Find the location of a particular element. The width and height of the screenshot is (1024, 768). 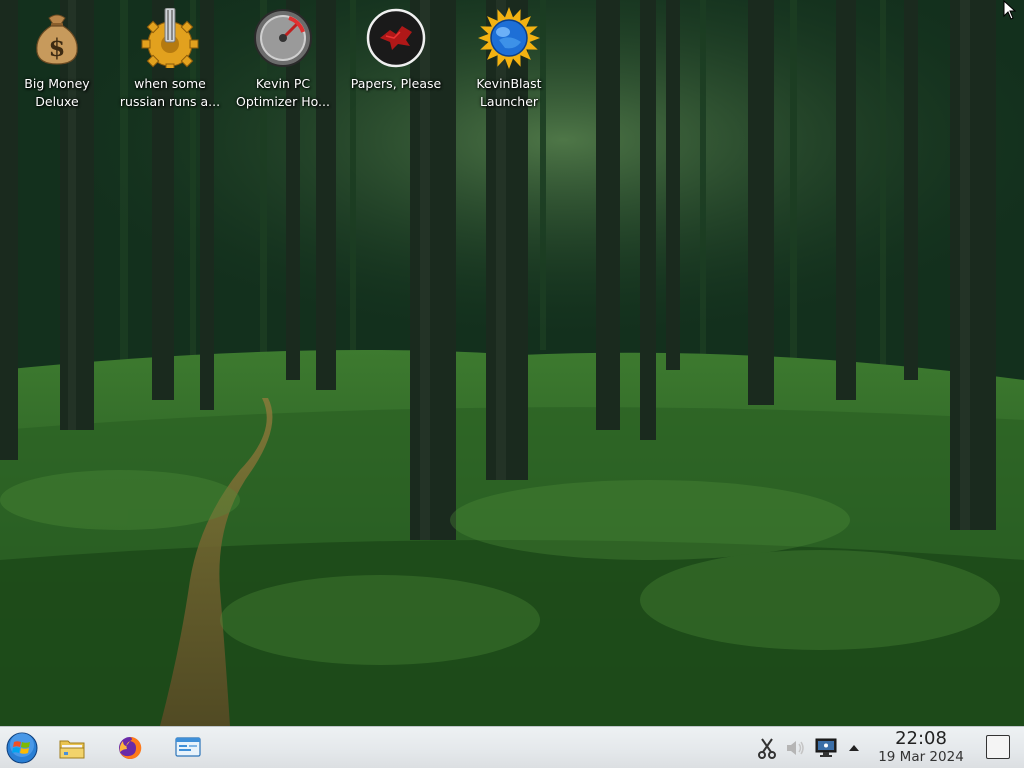

taskbar-system-monitor is located at coordinates (188, 748).